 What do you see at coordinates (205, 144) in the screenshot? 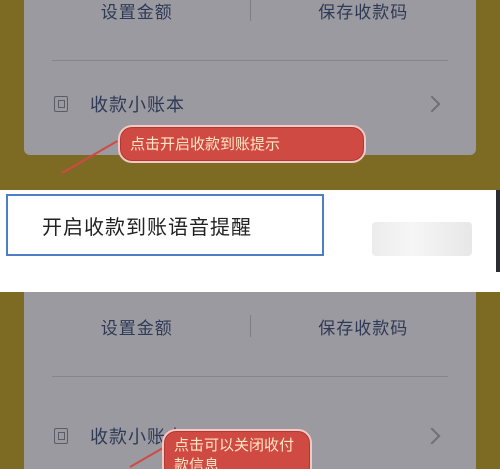
I see `annotation-text: 点击开启收款到账提示` at bounding box center [205, 144].